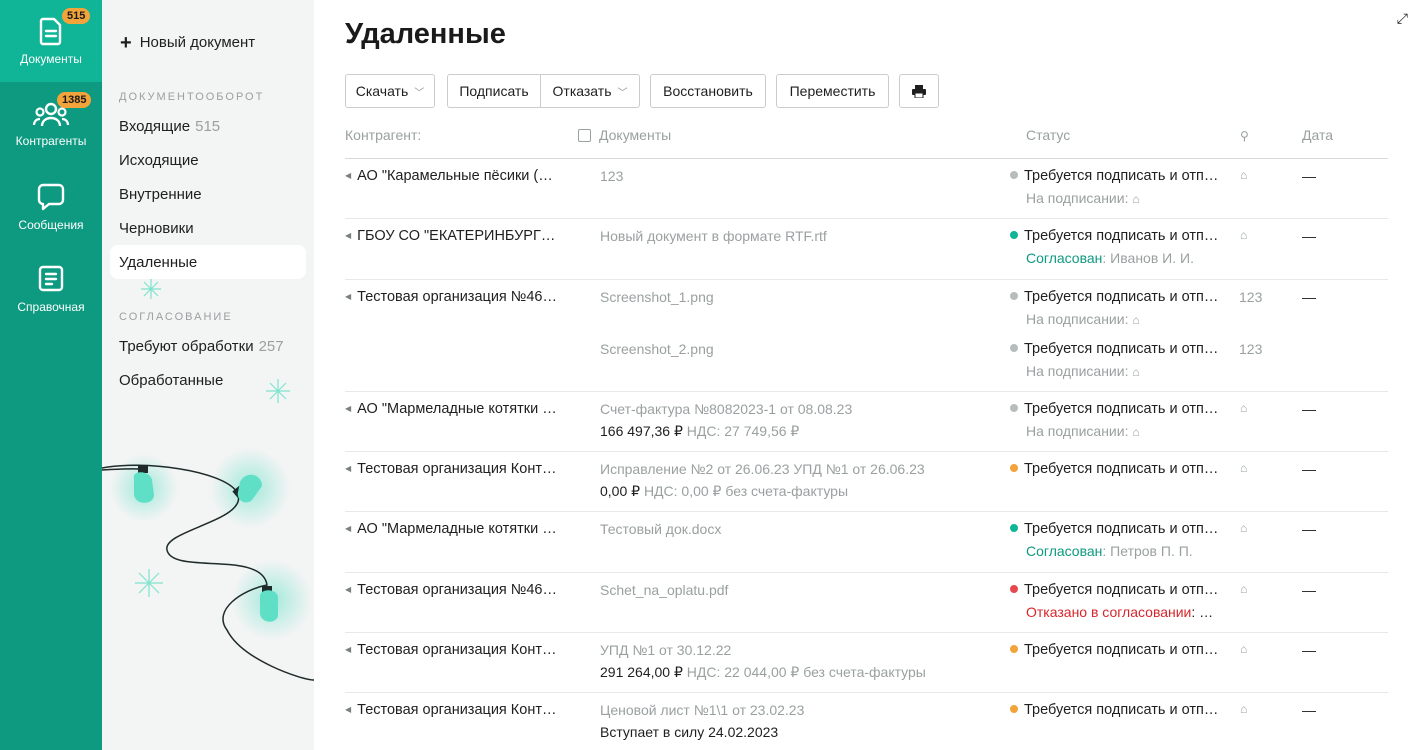  Describe the element at coordinates (726, 409) in the screenshot. I see `document-name: Счет-фактура №8082023-1 от 08.08.23` at that location.